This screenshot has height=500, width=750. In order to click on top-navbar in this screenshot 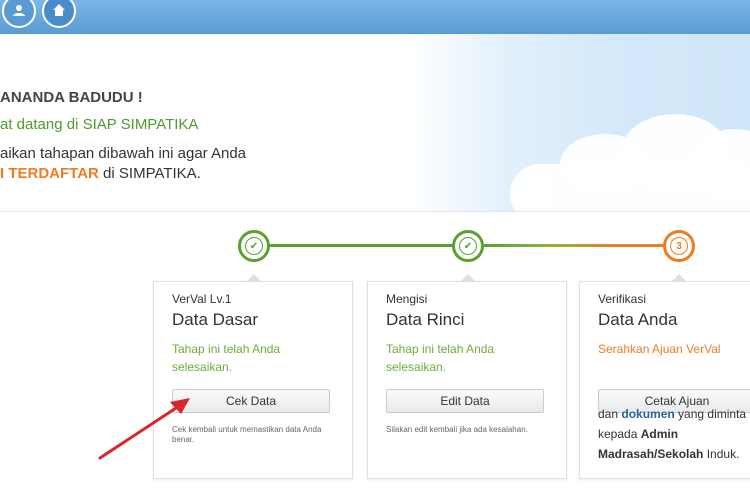, I will do `click(375, 17)`.